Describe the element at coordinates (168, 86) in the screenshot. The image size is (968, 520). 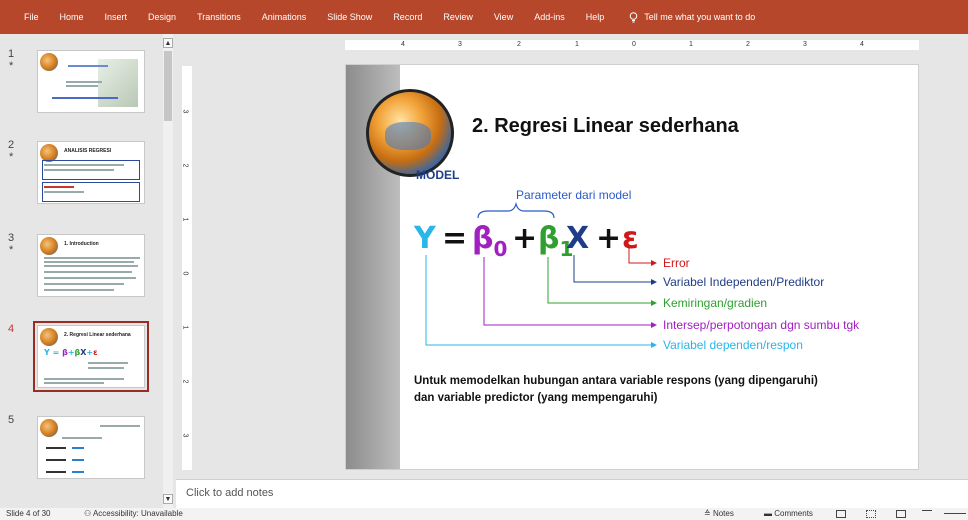
I see `scrollbar-thumb` at that location.